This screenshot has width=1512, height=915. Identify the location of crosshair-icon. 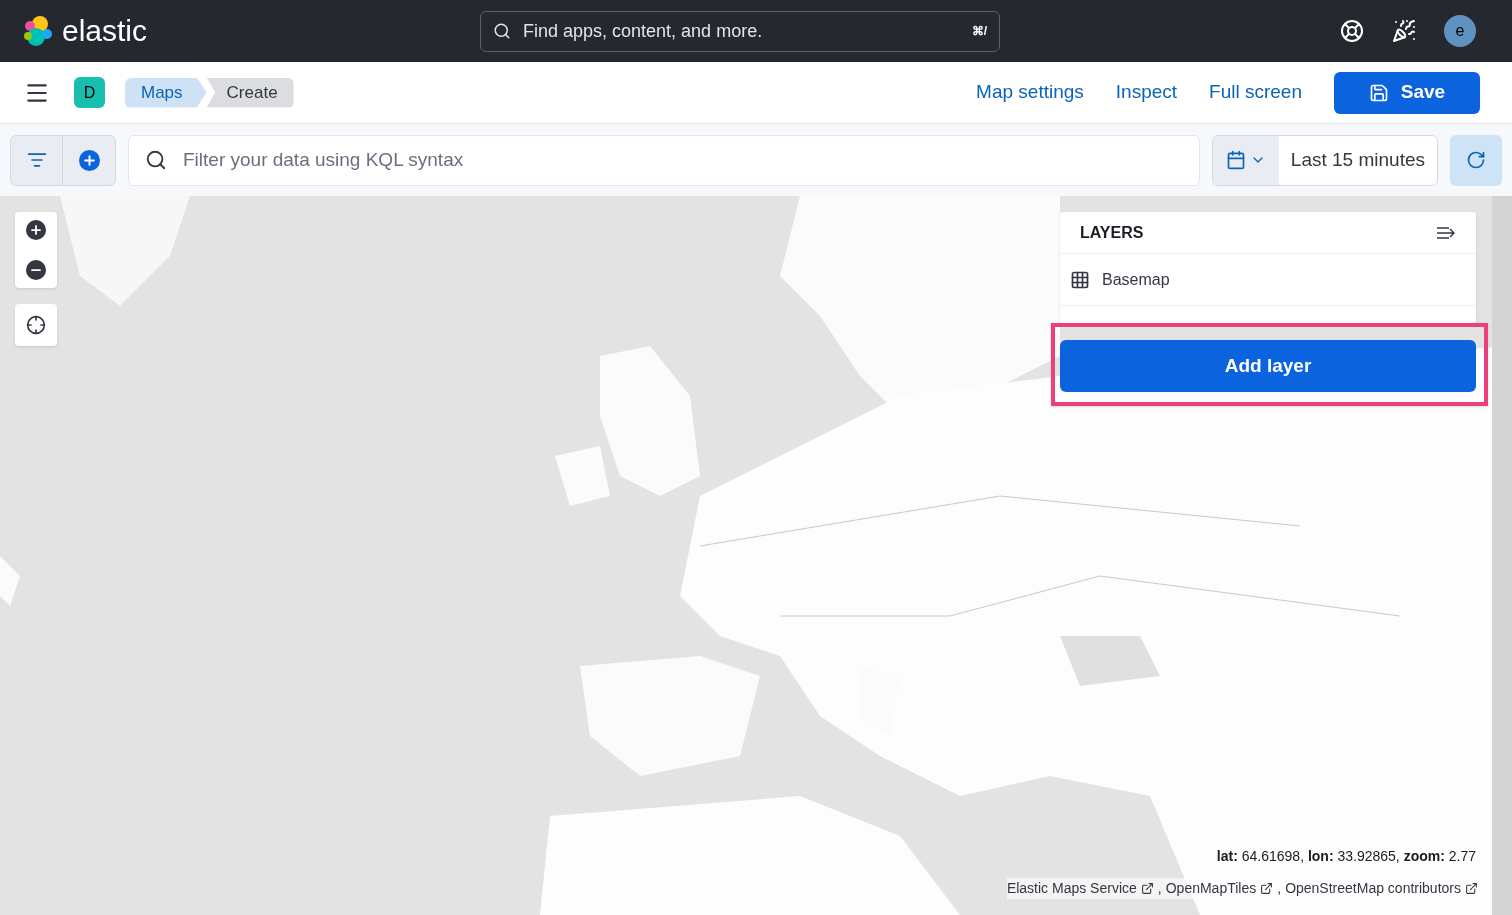
(36, 325).